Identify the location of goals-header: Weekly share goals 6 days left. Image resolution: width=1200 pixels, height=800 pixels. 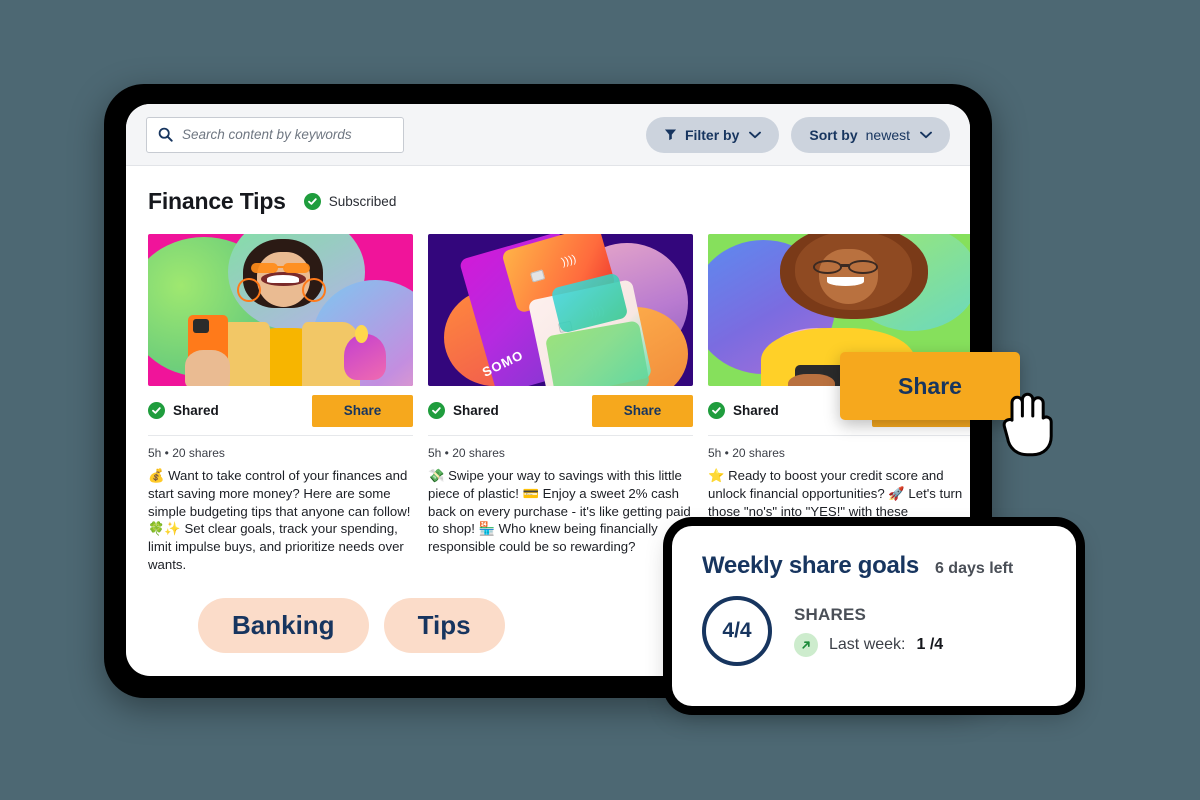
(874, 566).